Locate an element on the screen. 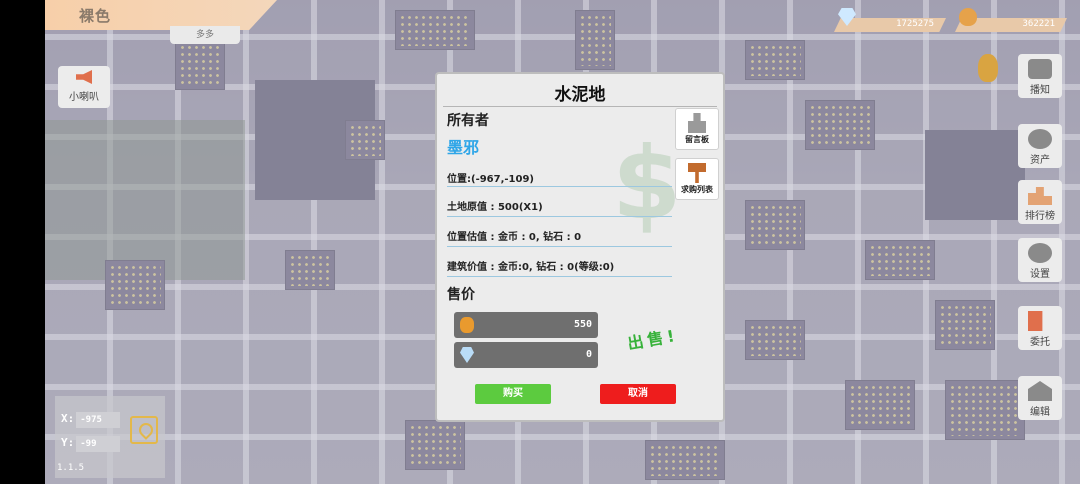 This screenshot has width=1080, height=484. gold-price-field: 550 is located at coordinates (526, 325).